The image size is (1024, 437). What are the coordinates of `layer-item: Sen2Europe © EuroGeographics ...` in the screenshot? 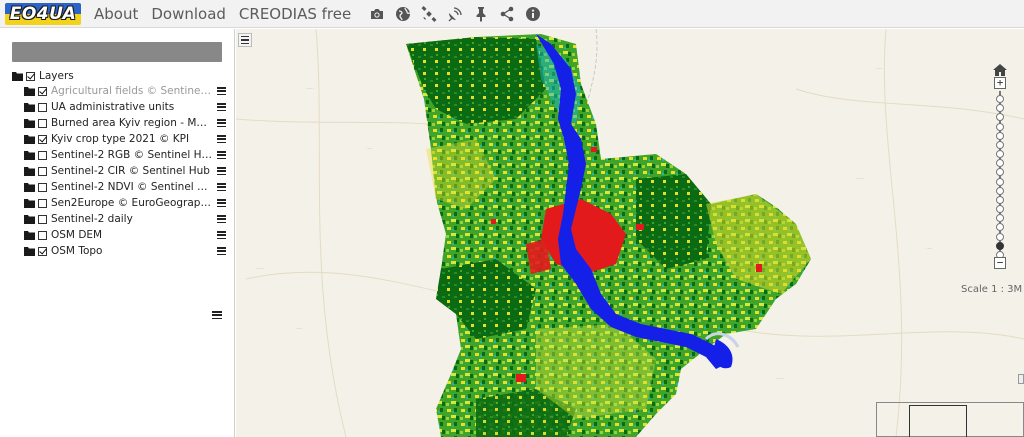 It's located at (125, 203).